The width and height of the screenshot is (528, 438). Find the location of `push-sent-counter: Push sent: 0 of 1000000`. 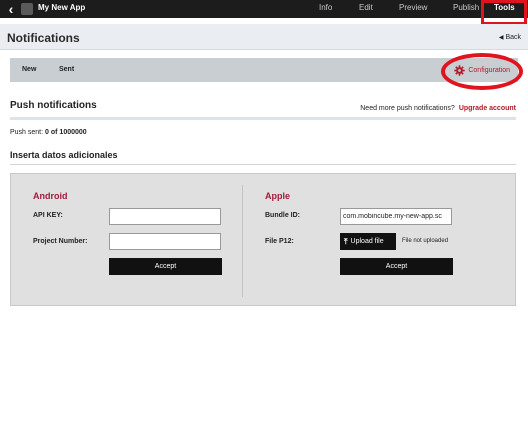

push-sent-counter: Push sent: 0 of 1000000 is located at coordinates (48, 132).